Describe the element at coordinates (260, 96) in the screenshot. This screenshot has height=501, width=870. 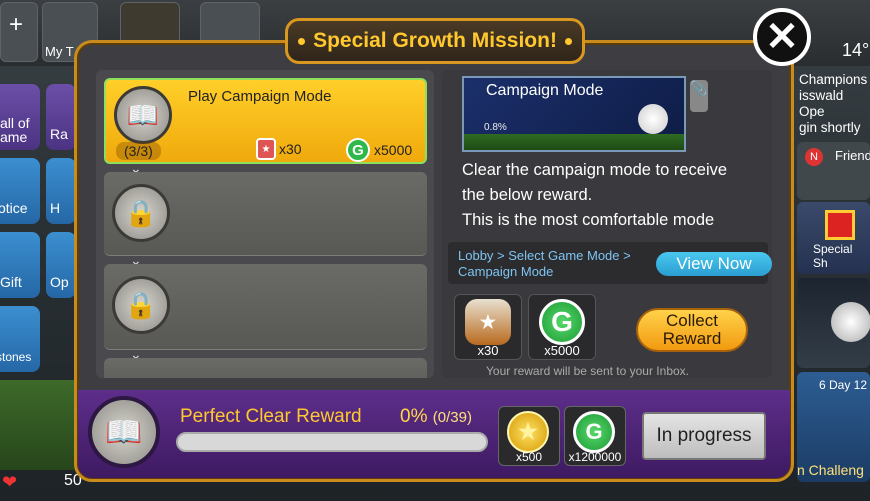
I see `mission-name: Play Campaign Mode` at that location.